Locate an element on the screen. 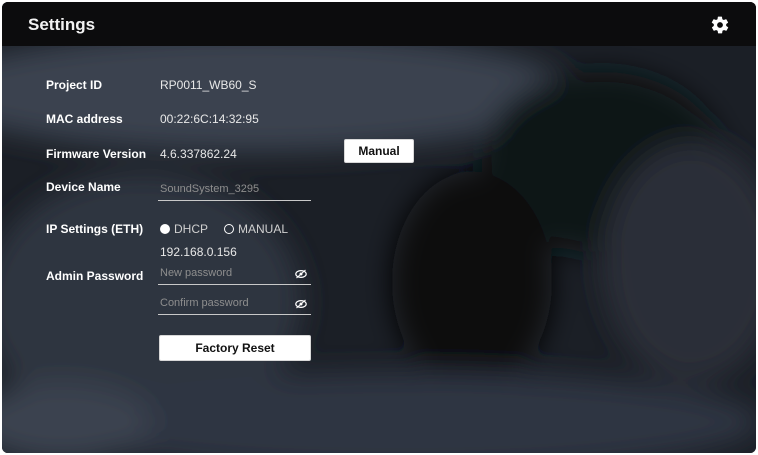 The image size is (758, 455). firmware-version-label: Firmware Version is located at coordinates (96, 154).